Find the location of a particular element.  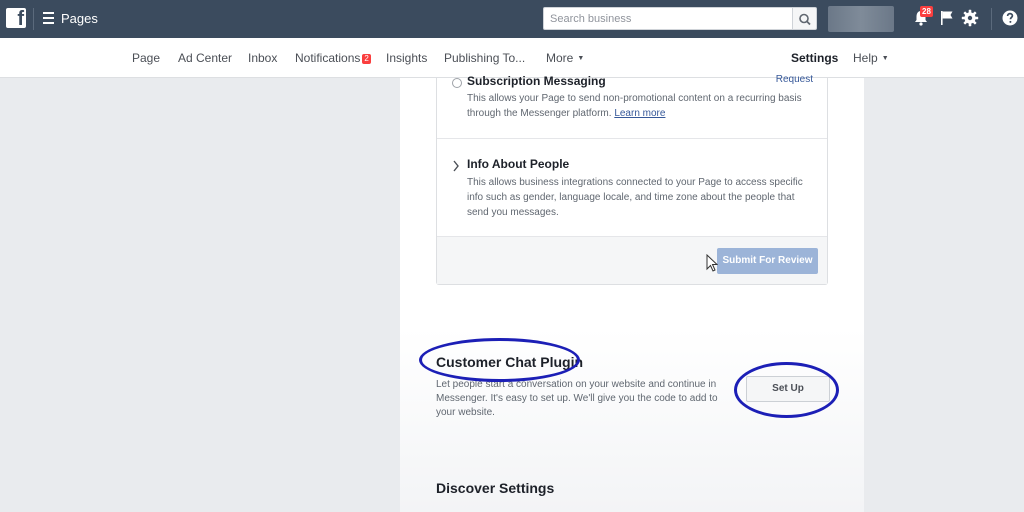

nav-tab-settings: Settings is located at coordinates (814, 58).